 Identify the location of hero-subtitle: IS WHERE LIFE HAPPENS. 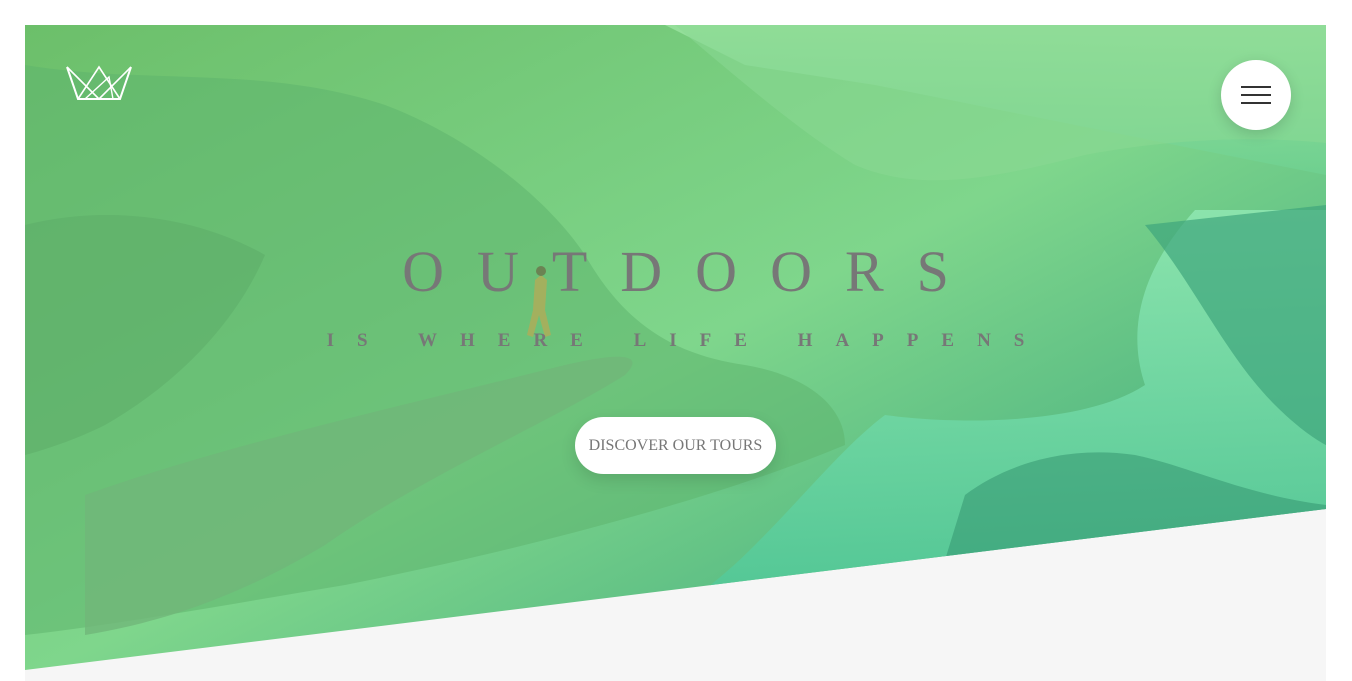
(687, 340).